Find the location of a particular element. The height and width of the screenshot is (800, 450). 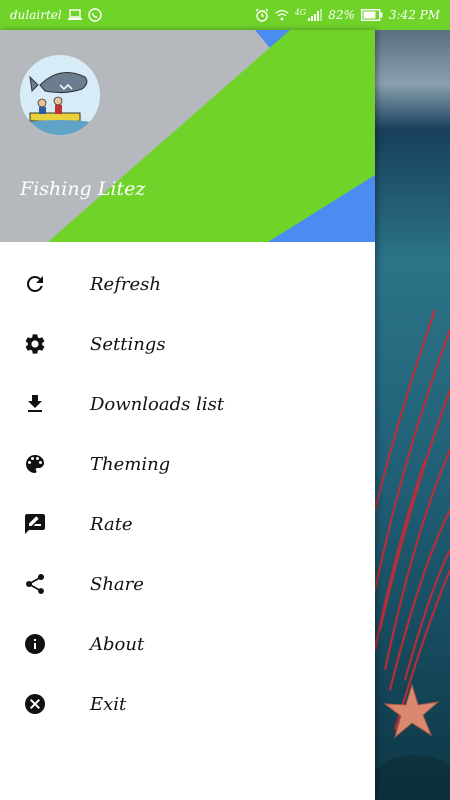

signal-icon is located at coordinates (315, 15).